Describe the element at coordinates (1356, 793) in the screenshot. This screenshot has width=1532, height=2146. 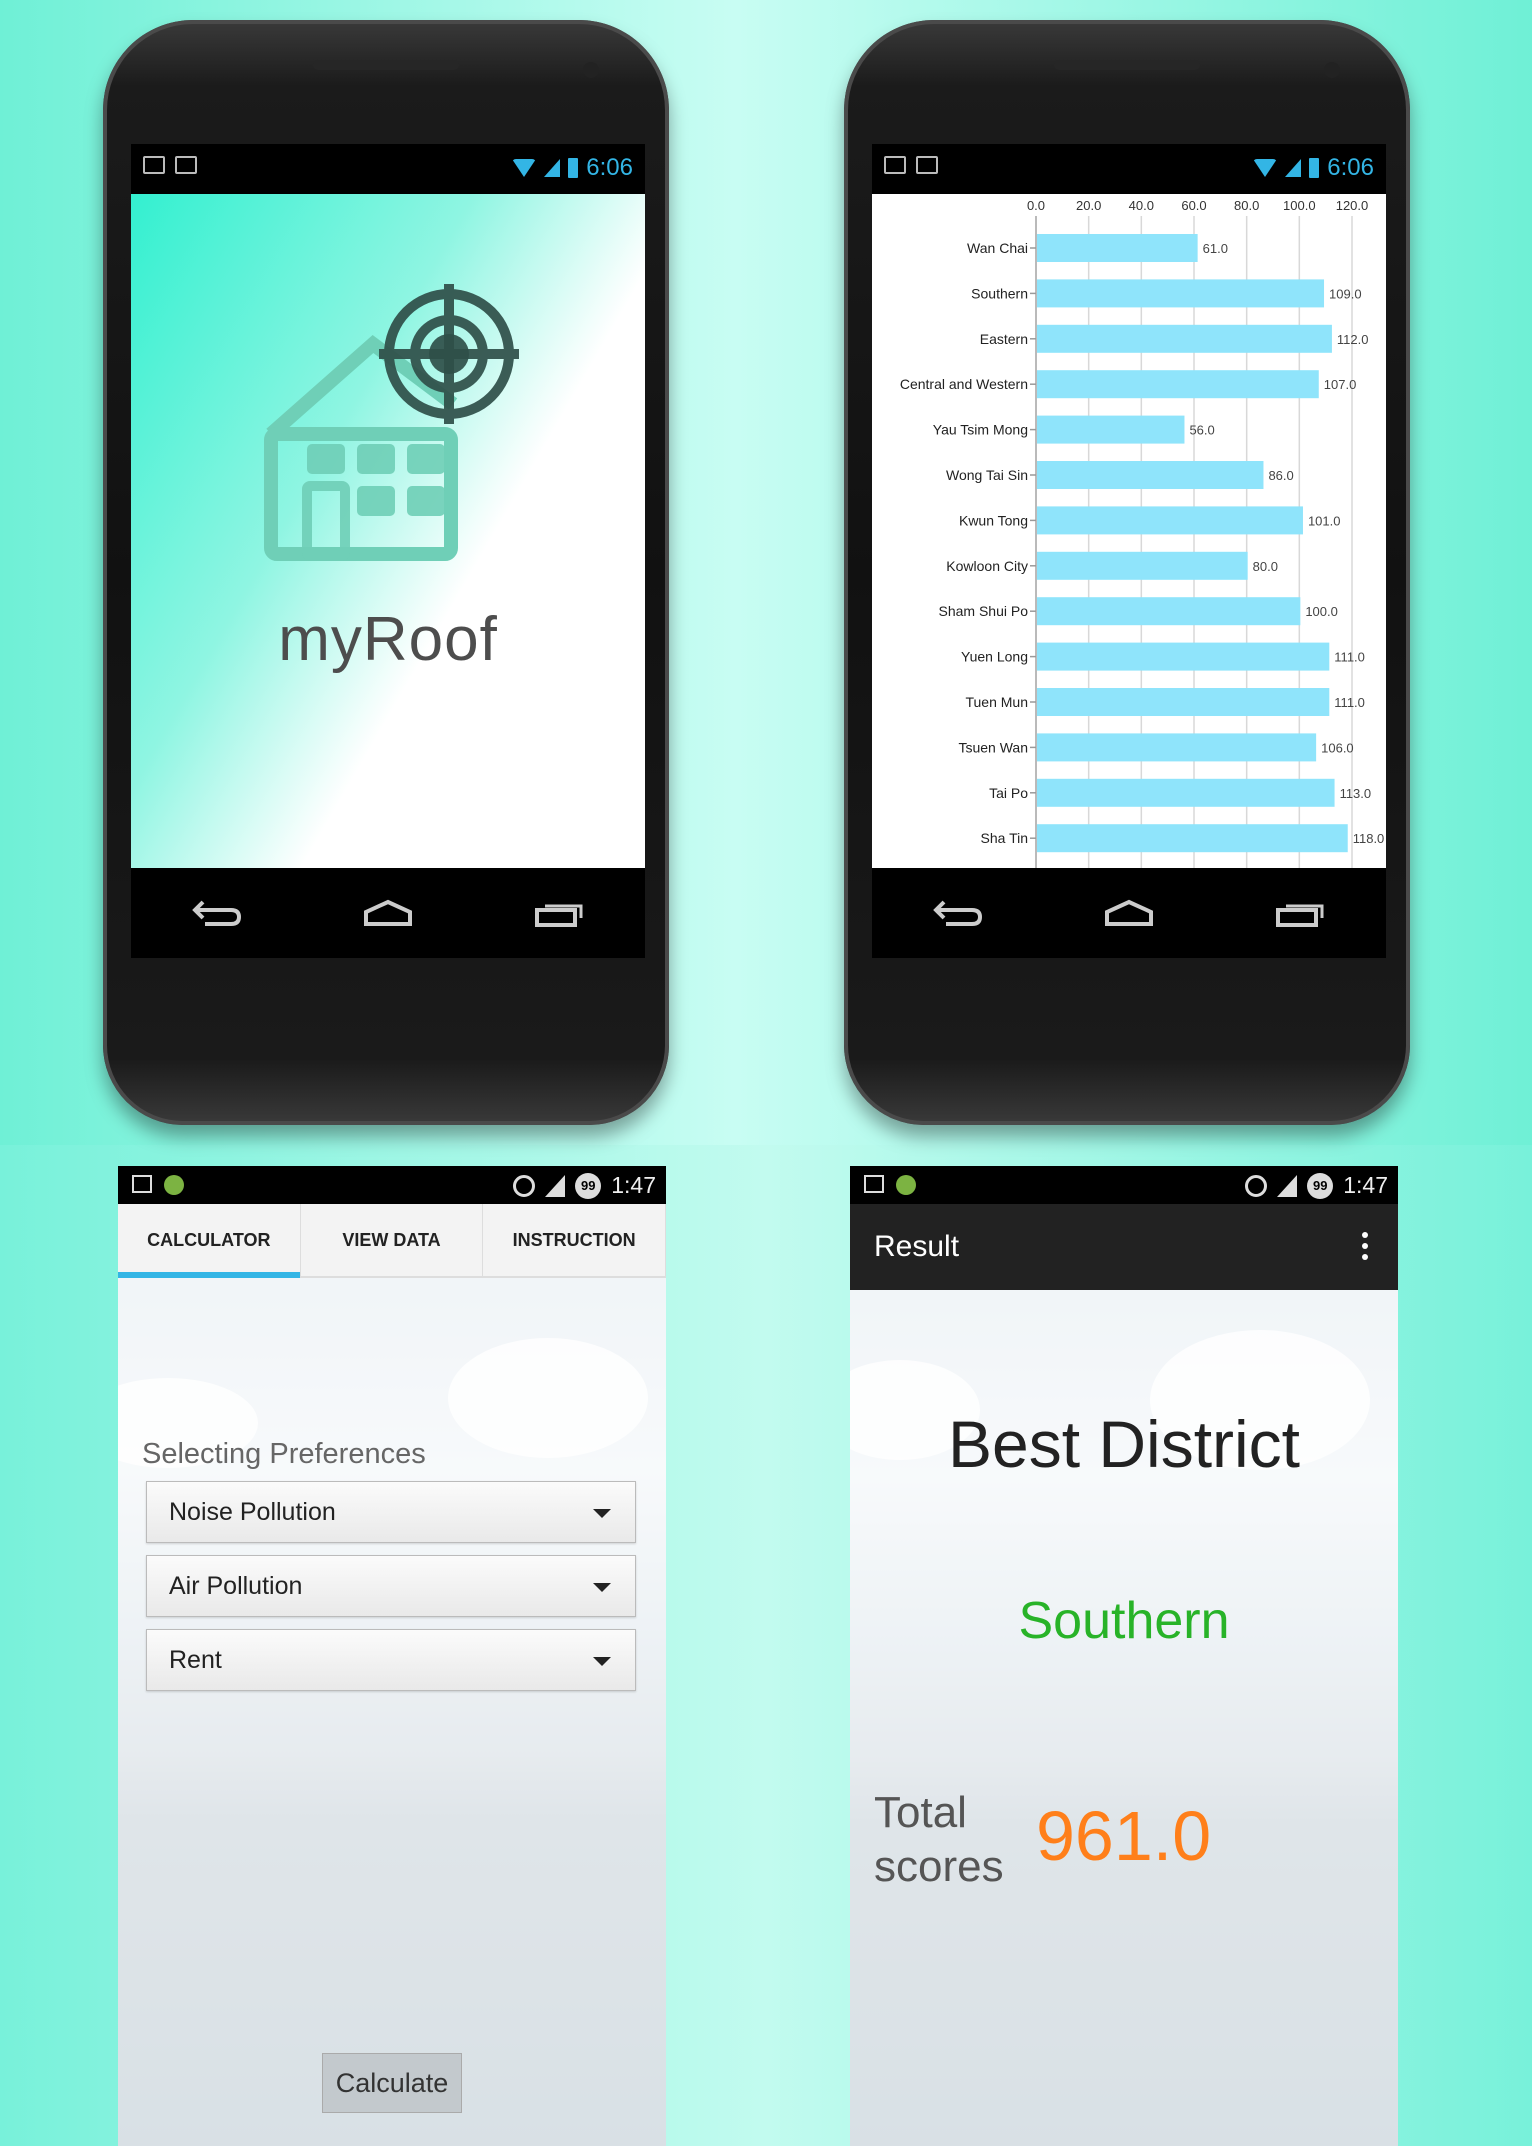
I see `value-label: 113.0` at that location.